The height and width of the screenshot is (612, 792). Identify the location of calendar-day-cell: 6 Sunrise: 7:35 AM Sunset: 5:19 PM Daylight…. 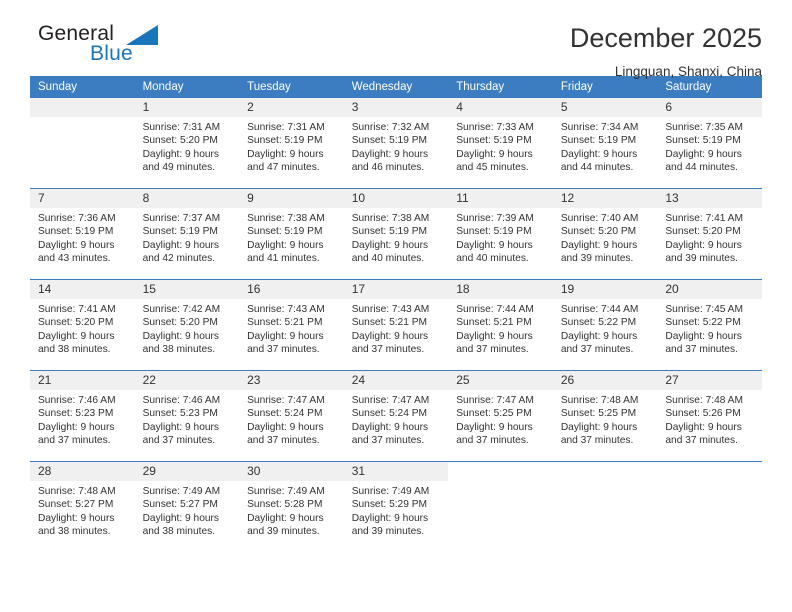
(709, 143).